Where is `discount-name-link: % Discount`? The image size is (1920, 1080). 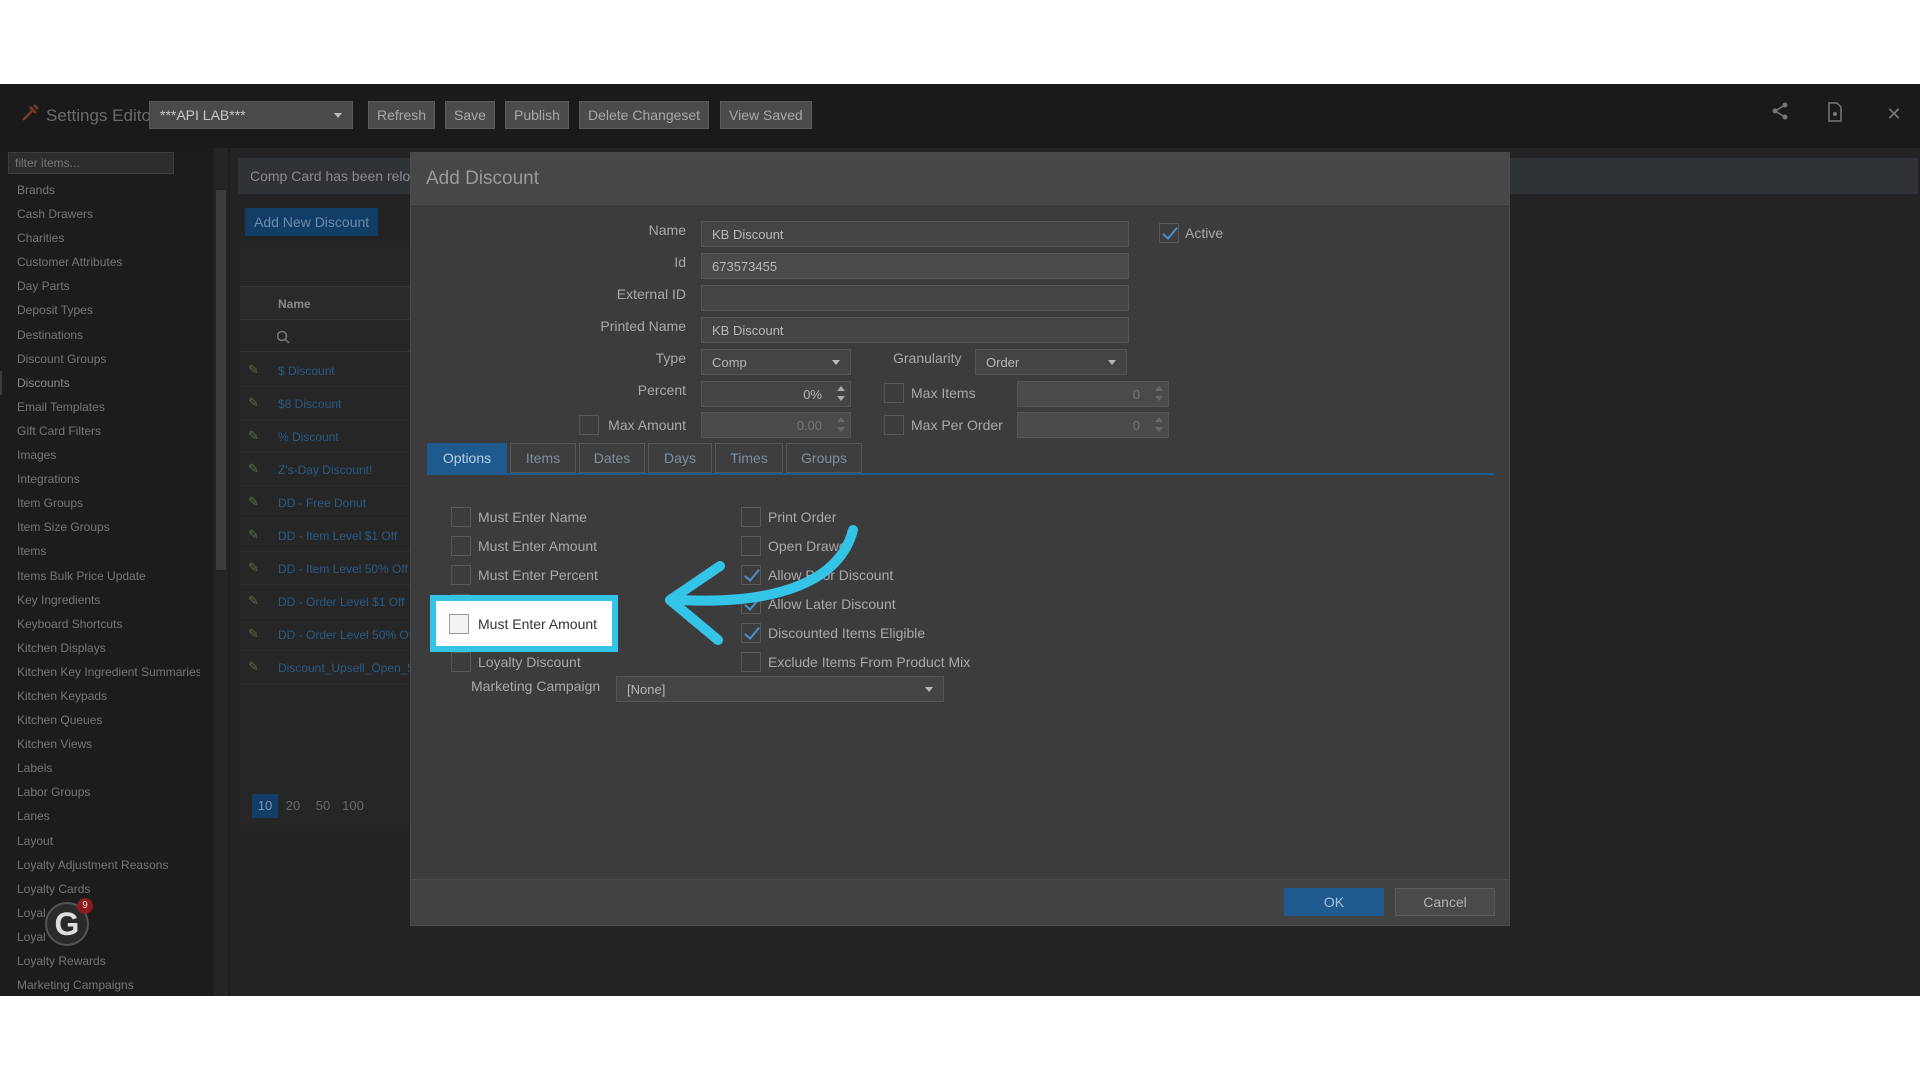
discount-name-link: % Discount is located at coordinates (308, 437).